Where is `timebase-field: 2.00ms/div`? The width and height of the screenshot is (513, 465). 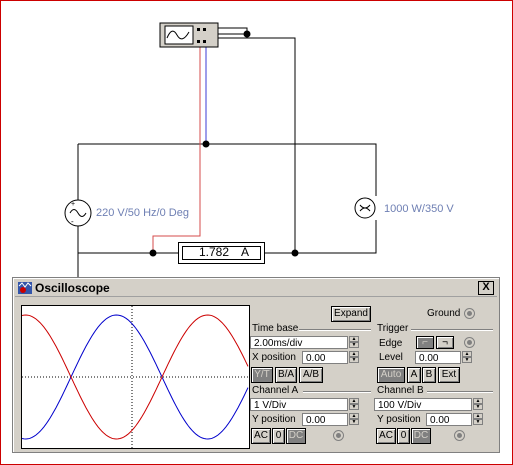
timebase-field: 2.00ms/div is located at coordinates (299, 342).